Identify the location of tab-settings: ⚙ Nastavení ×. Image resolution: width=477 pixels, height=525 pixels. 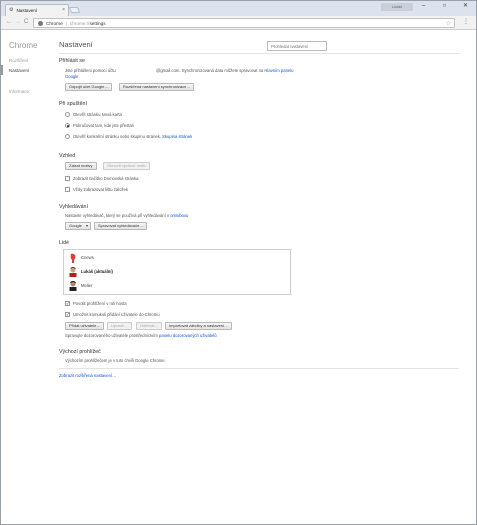
(37, 10).